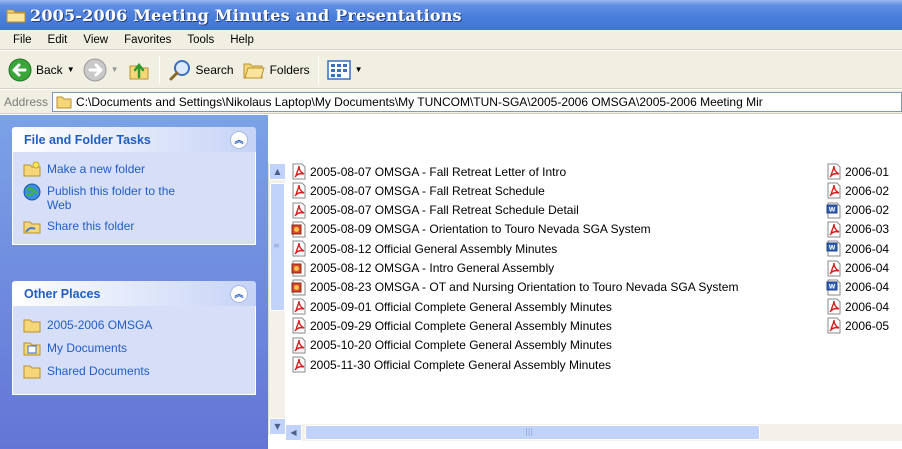 Image resolution: width=902 pixels, height=449 pixels. I want to click on place-label: 2005-2006 OMSGA, so click(100, 325).